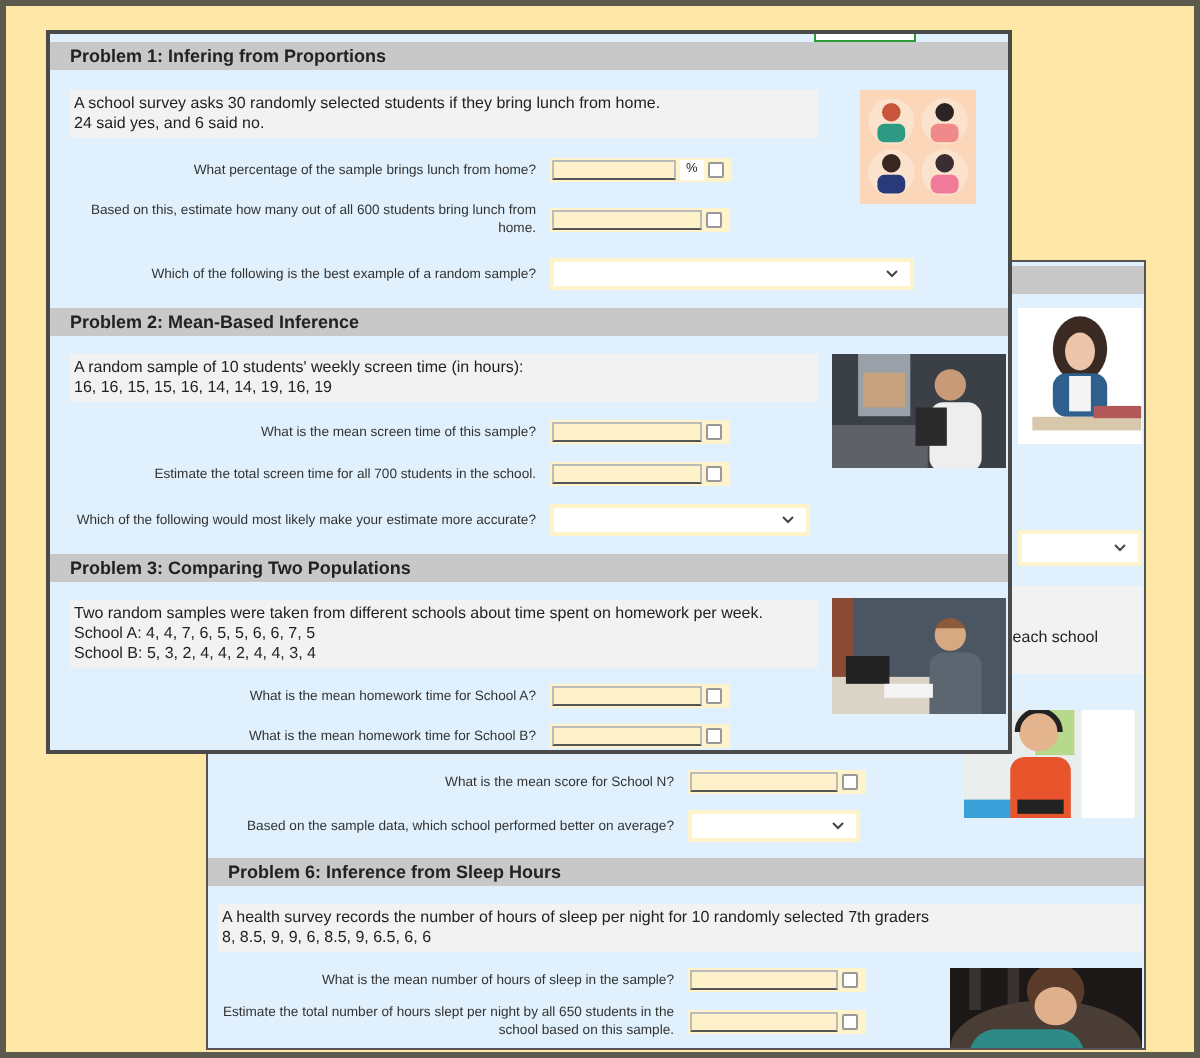 This screenshot has width=1200, height=1058. Describe the element at coordinates (529, 56) in the screenshot. I see `section-header: Problem 1: Infering from Proportions` at that location.